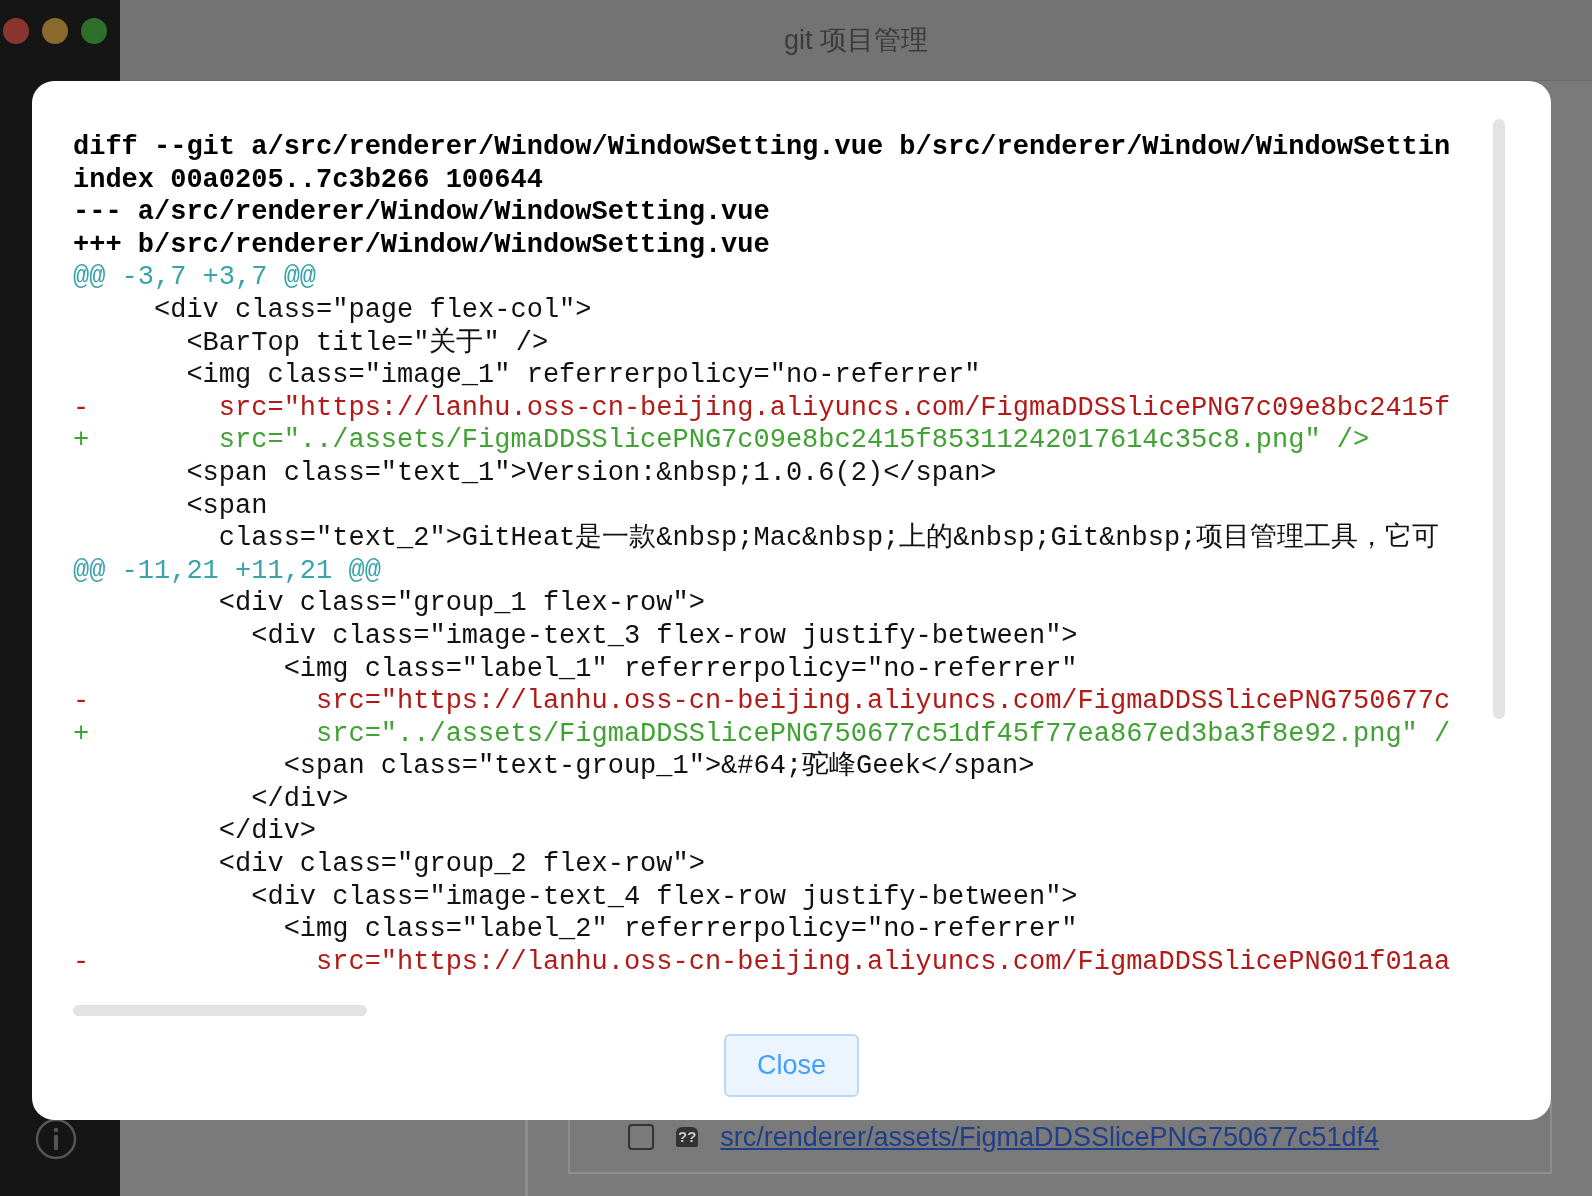 The height and width of the screenshot is (1196, 1592). I want to click on diff-line: <BarTop title="关于" />, so click(367, 343).